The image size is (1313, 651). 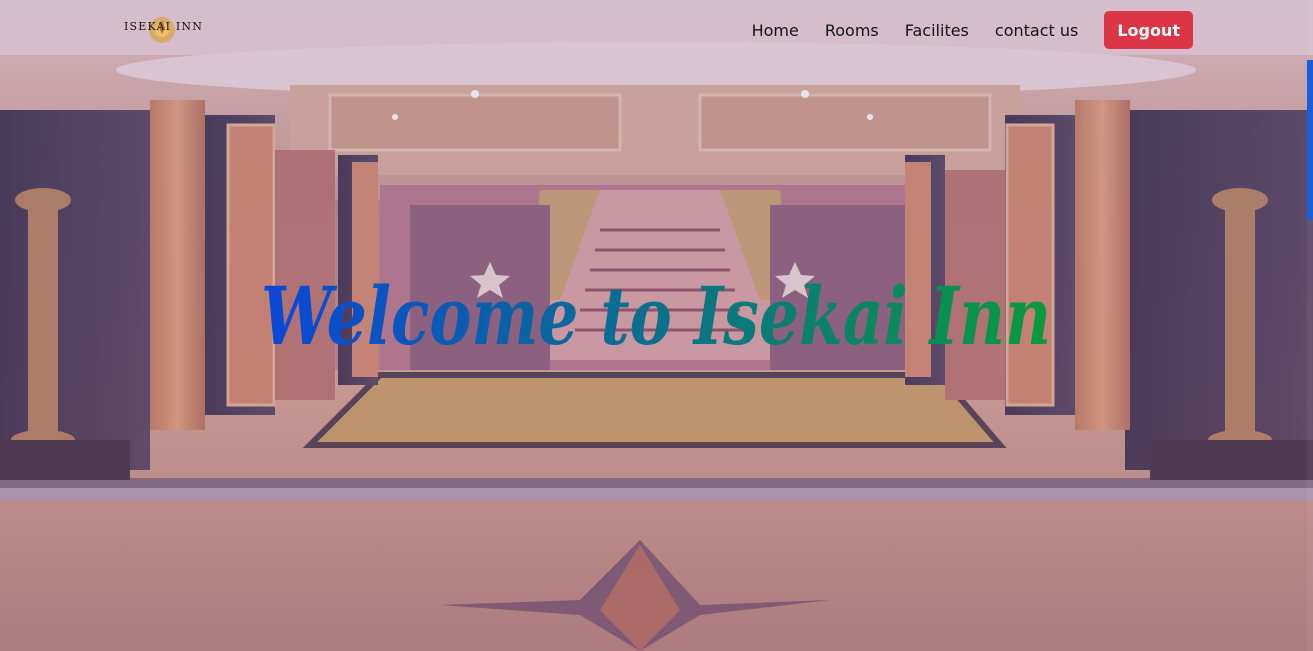 I want to click on main-nav: Home Rooms Facilites contact us Logout, so click(x=959, y=30).